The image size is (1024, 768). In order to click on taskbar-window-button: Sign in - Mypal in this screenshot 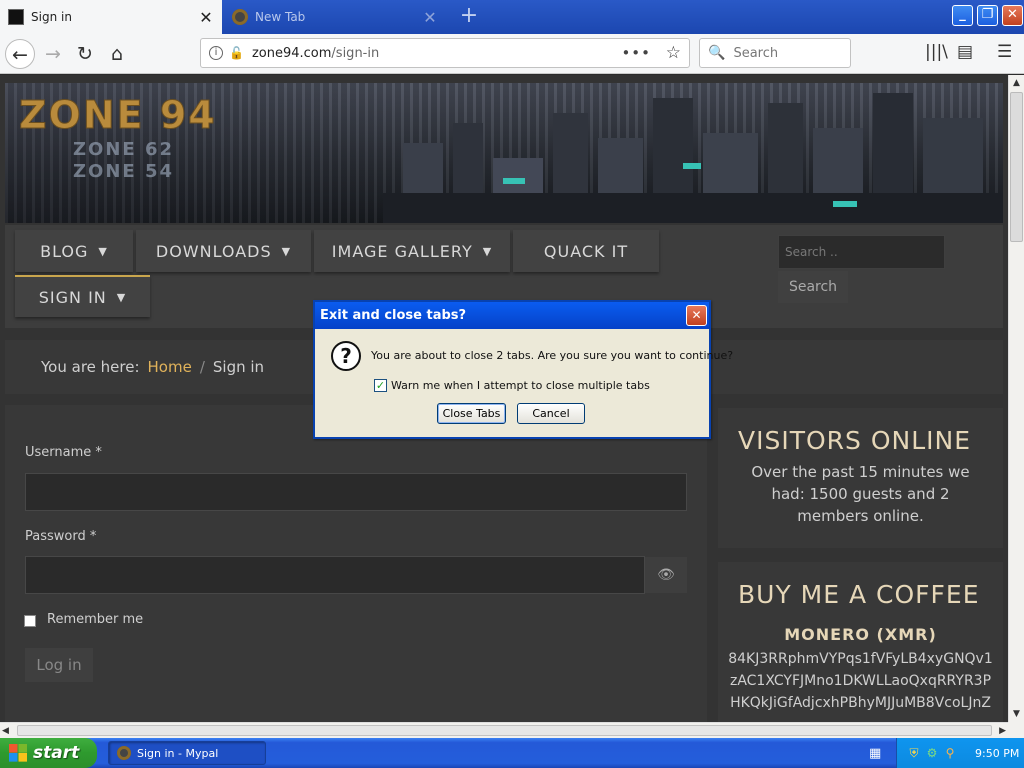, I will do `click(187, 753)`.